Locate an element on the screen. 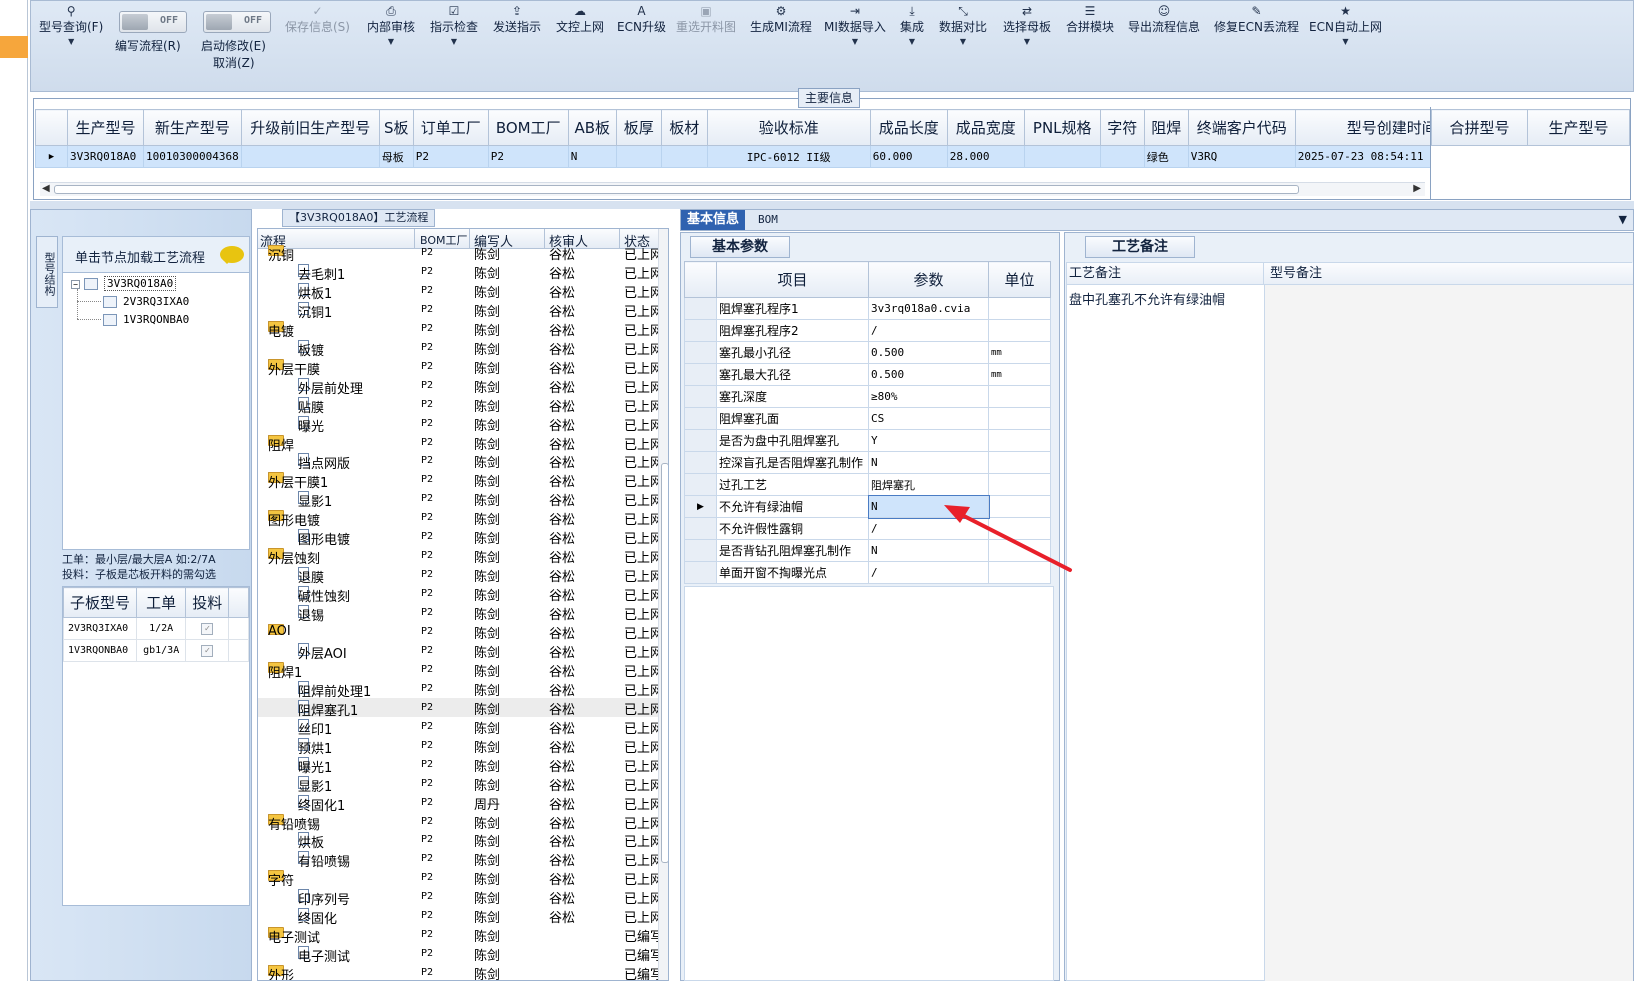 The height and width of the screenshot is (981, 1638). cell: 10010300004368 is located at coordinates (192, 156).